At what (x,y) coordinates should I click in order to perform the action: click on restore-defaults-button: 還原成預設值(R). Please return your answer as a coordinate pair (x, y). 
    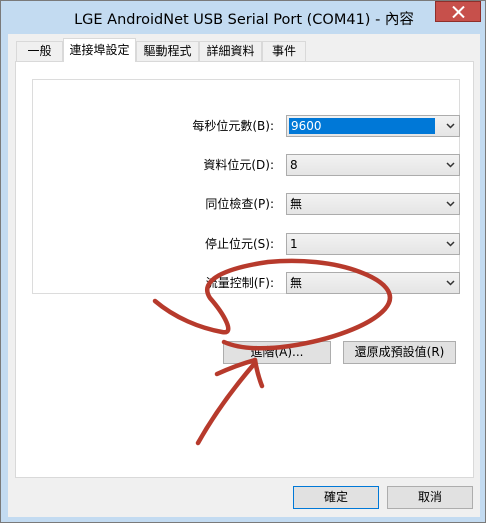
    Looking at the image, I should click on (399, 352).